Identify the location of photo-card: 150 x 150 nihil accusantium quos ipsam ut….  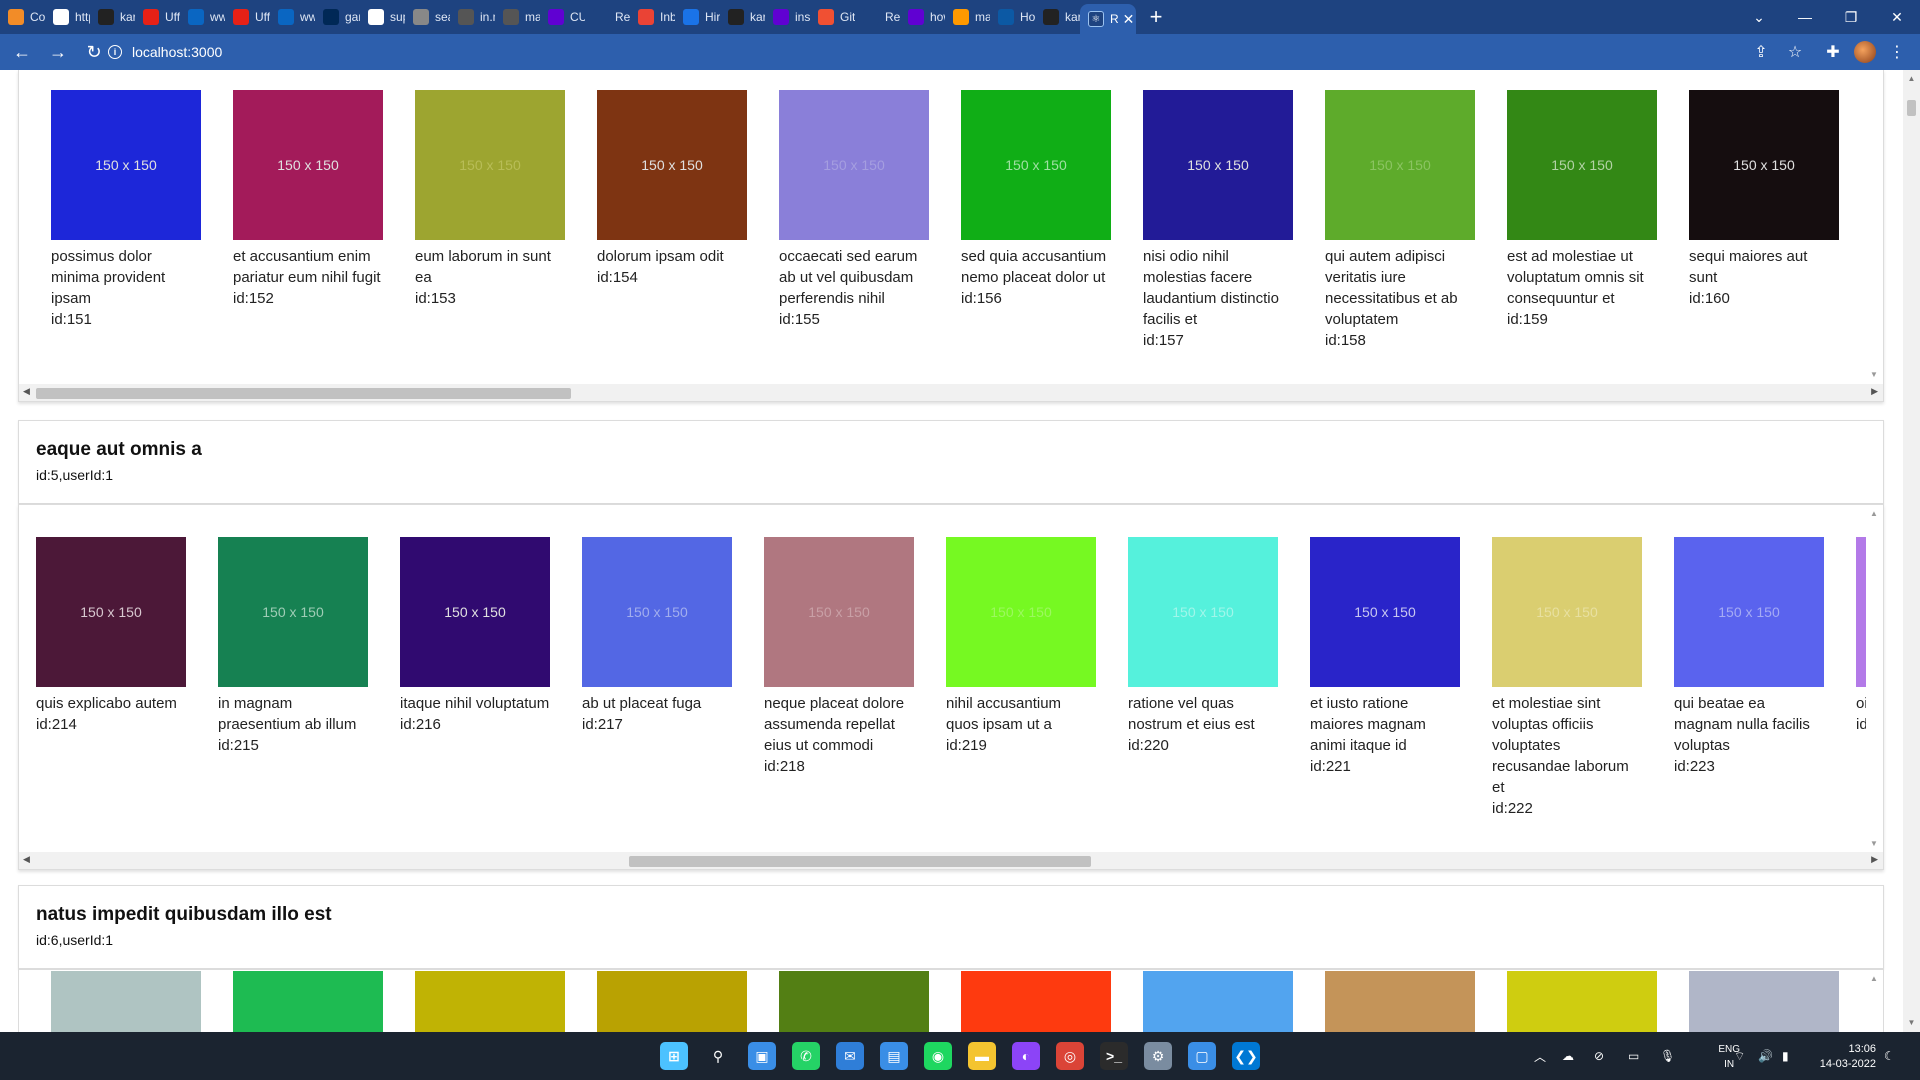
(1021, 646).